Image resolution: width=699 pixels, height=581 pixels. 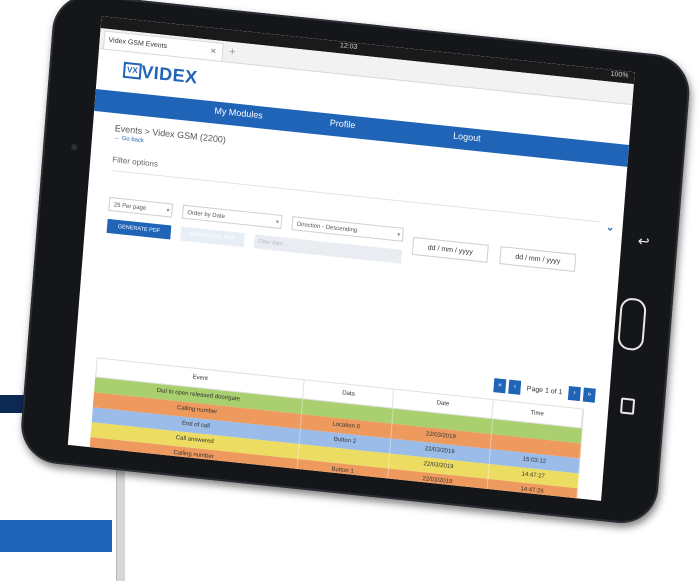 What do you see at coordinates (544, 390) in the screenshot?
I see `page-label: Page 1 of 1` at bounding box center [544, 390].